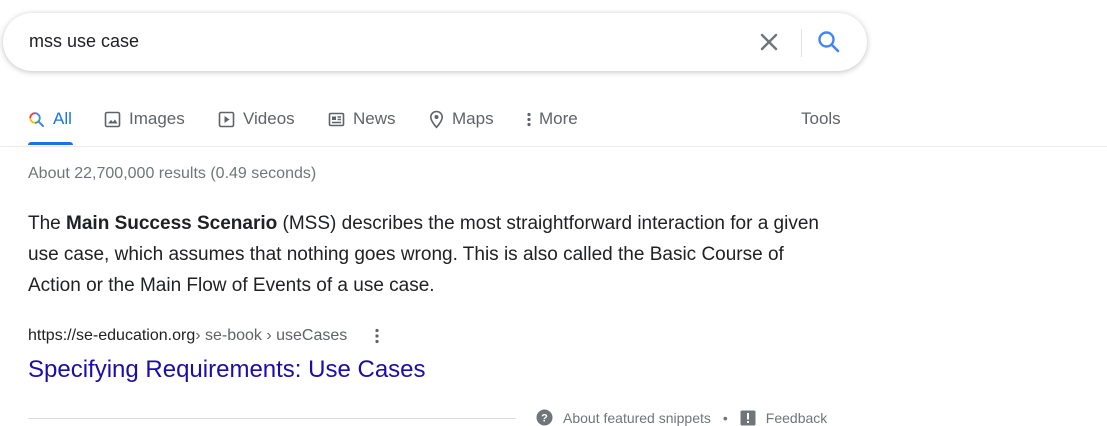 The width and height of the screenshot is (1107, 426). What do you see at coordinates (157, 118) in the screenshot?
I see `tab-label: Images` at bounding box center [157, 118].